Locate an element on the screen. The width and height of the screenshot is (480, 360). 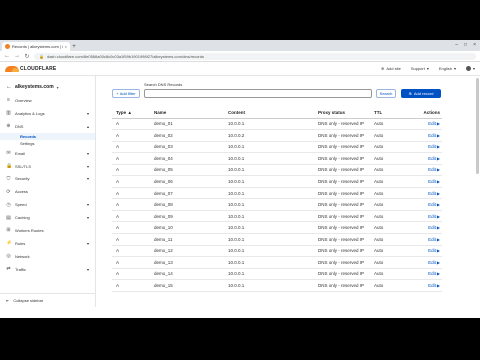
cell-content: 10.0.0.1 is located at coordinates (269, 193).